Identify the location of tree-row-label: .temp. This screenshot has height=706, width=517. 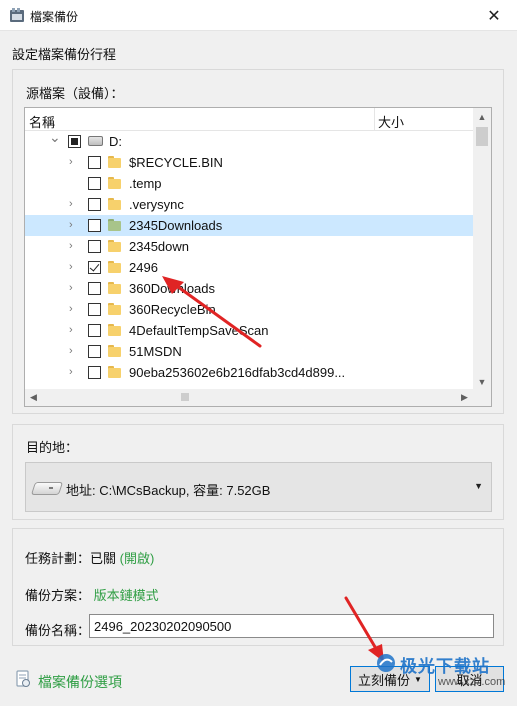
(145, 183).